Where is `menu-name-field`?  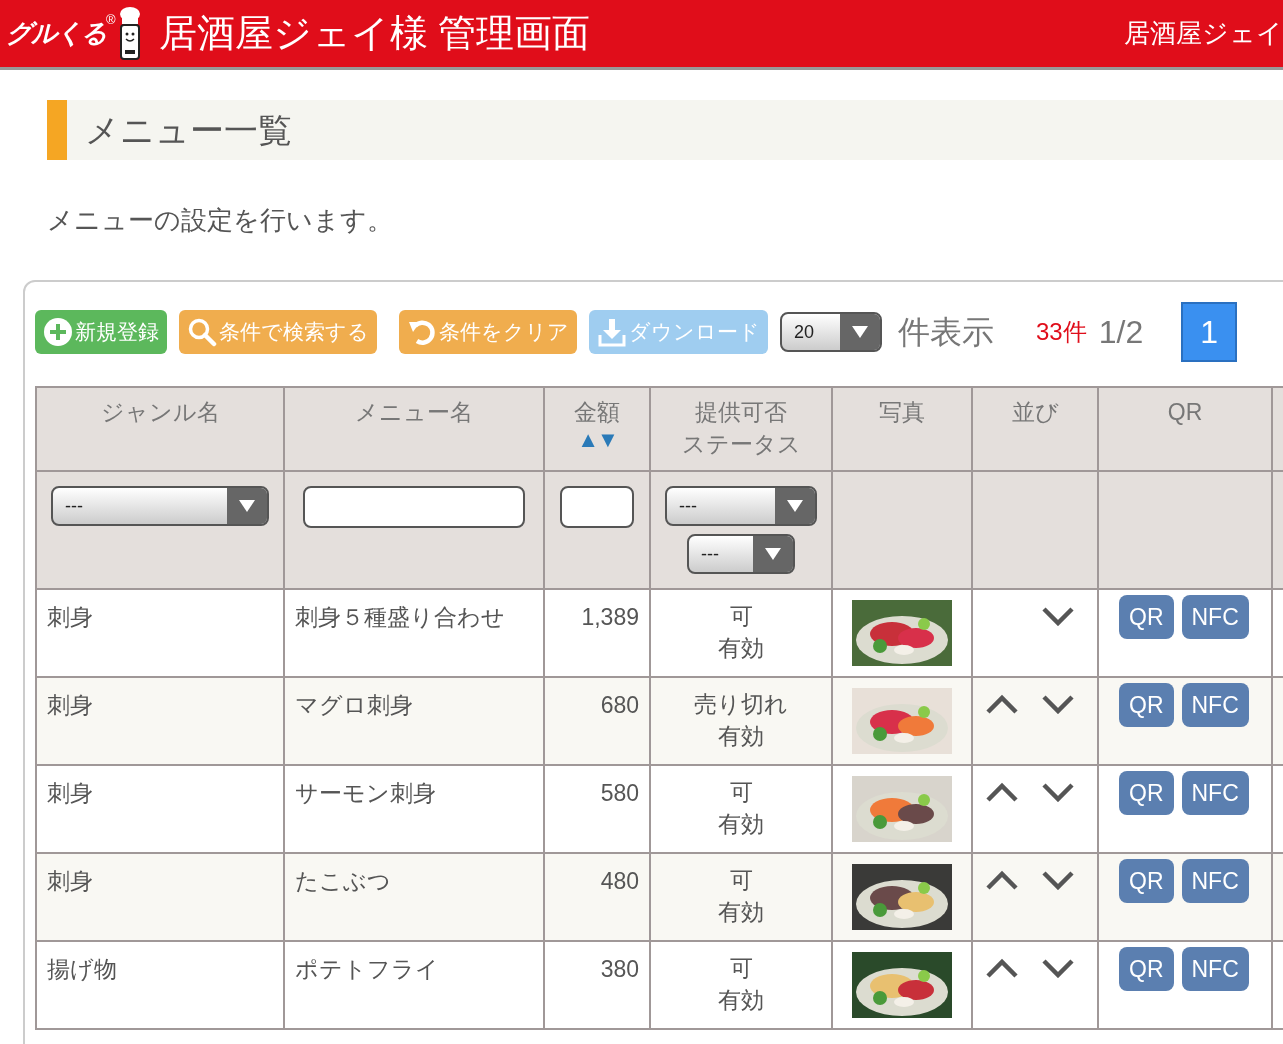 menu-name-field is located at coordinates (414, 507).